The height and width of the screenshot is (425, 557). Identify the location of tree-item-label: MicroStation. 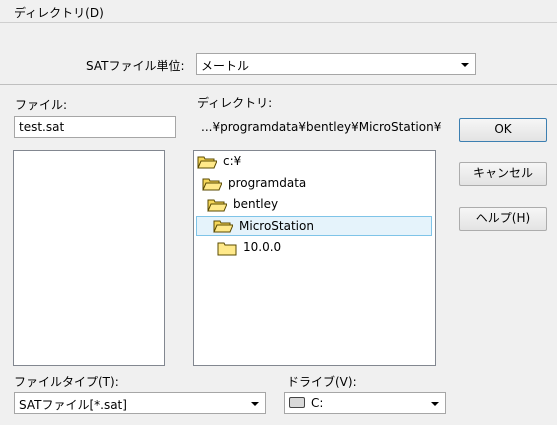
(276, 226).